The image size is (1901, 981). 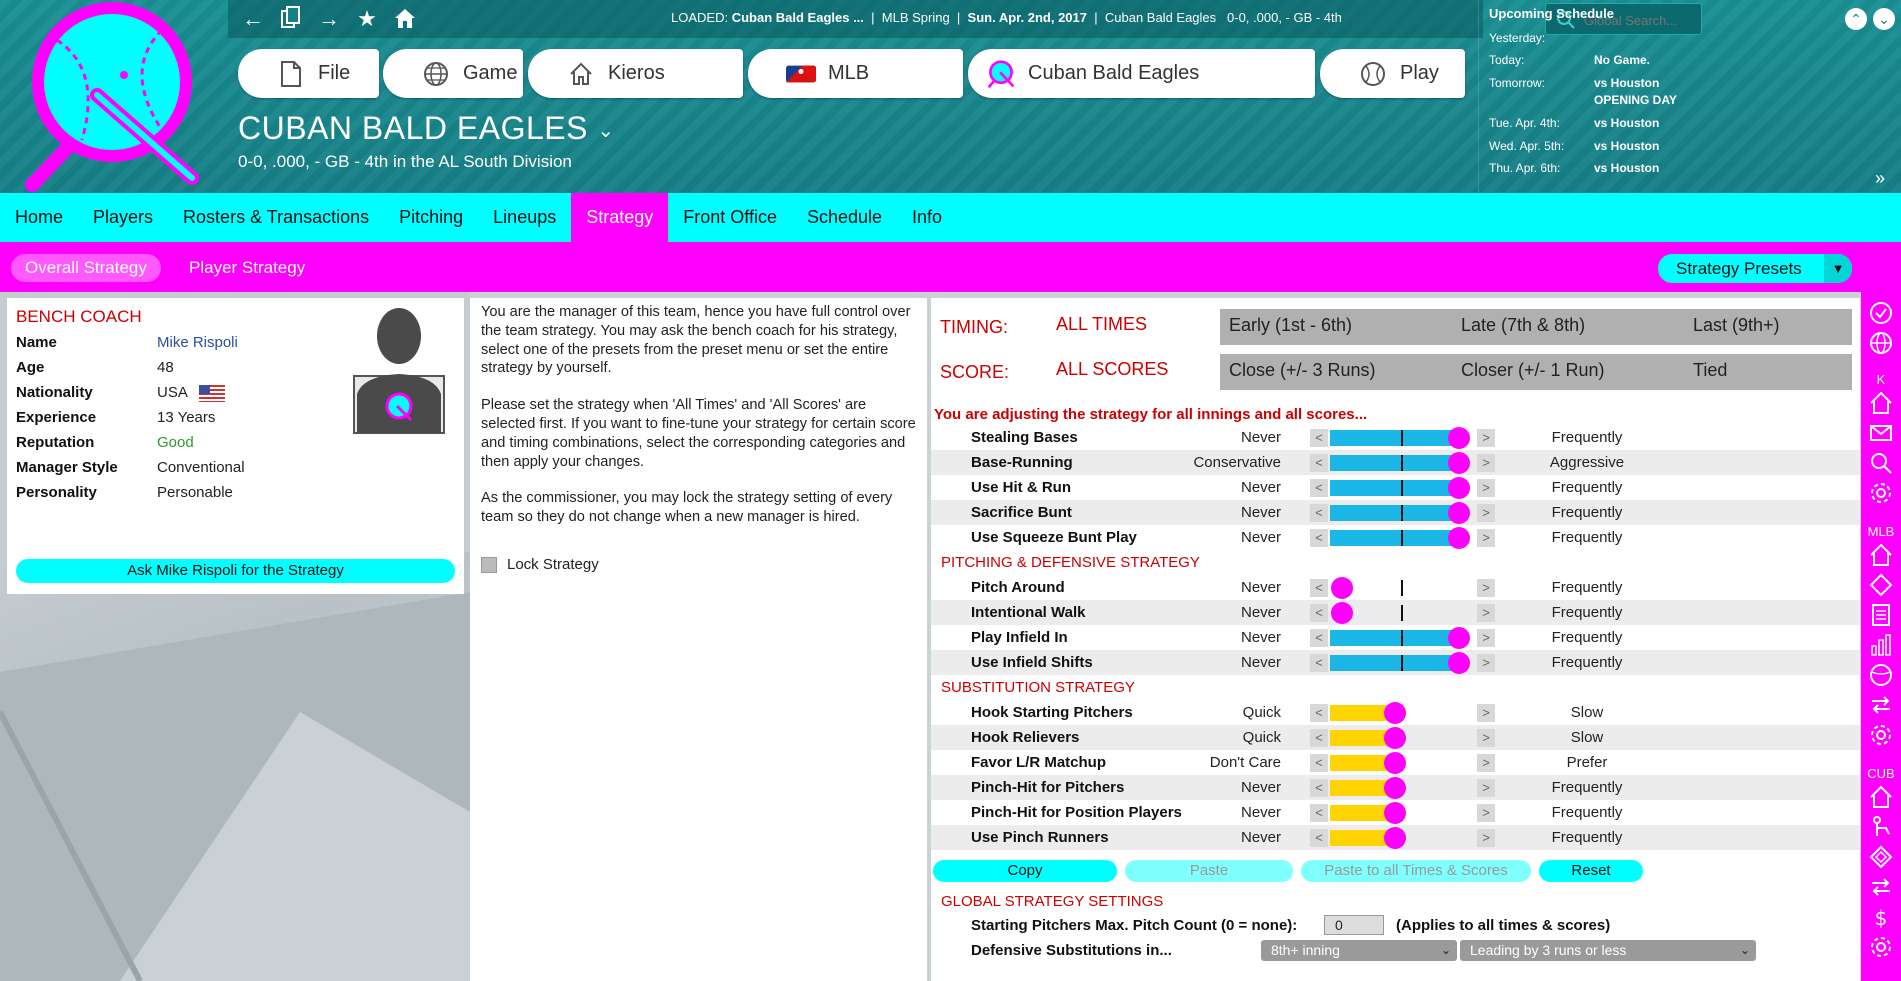 I want to click on checkbox-icon, so click(x=489, y=565).